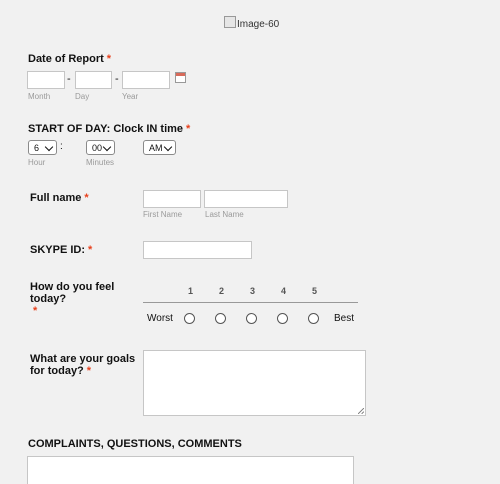 The height and width of the screenshot is (484, 500). What do you see at coordinates (156, 148) in the screenshot?
I see `ampm-value: AM` at bounding box center [156, 148].